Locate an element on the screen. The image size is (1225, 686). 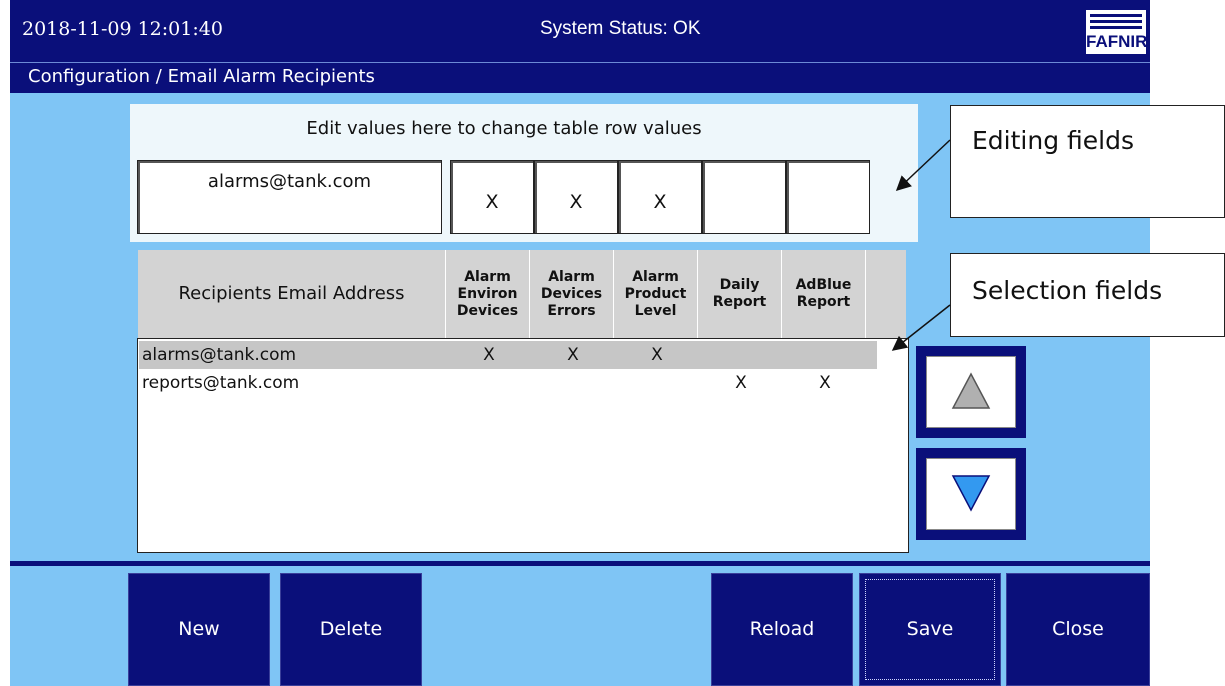
editing-pointer-arrow is located at coordinates (923, 165).